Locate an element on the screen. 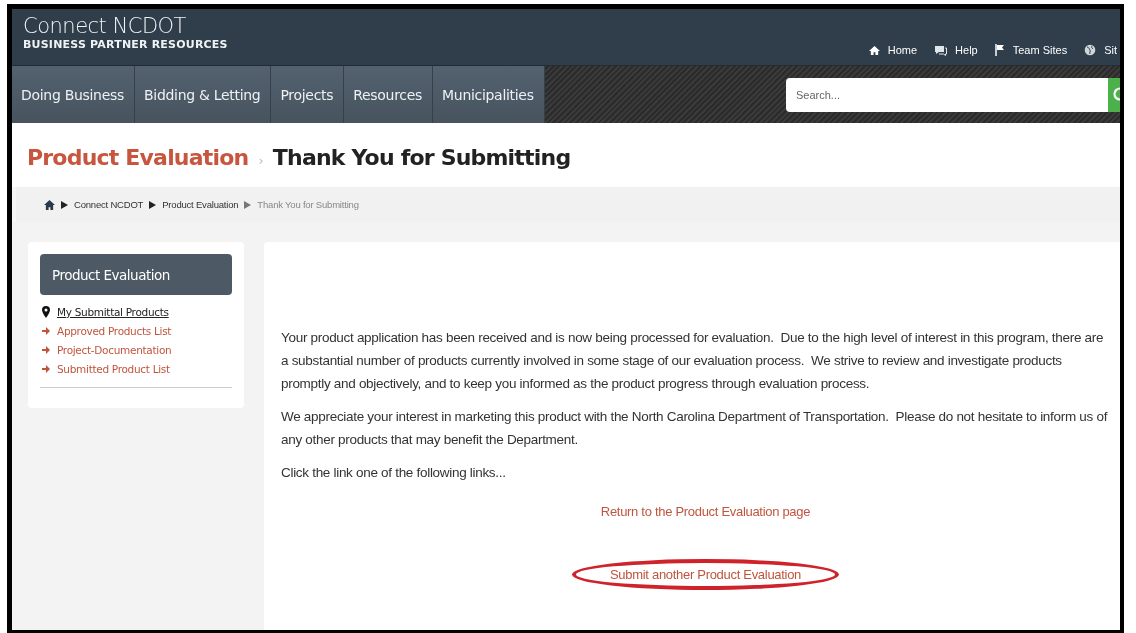 The height and width of the screenshot is (633, 1136). map-pin-icon is located at coordinates (46, 312).